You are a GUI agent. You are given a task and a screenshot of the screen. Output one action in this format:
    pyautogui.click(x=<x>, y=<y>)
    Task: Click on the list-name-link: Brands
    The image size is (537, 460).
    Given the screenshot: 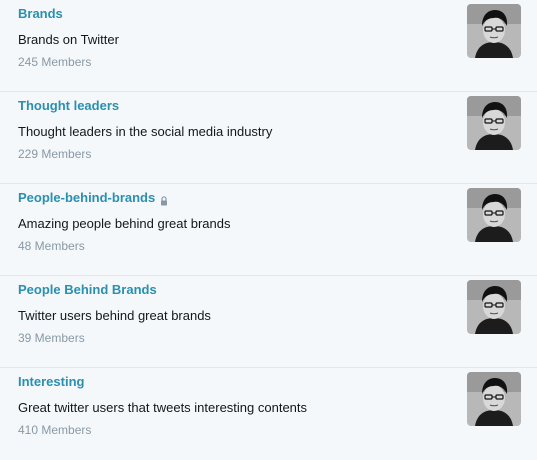 What is the action you would take?
    pyautogui.click(x=40, y=14)
    